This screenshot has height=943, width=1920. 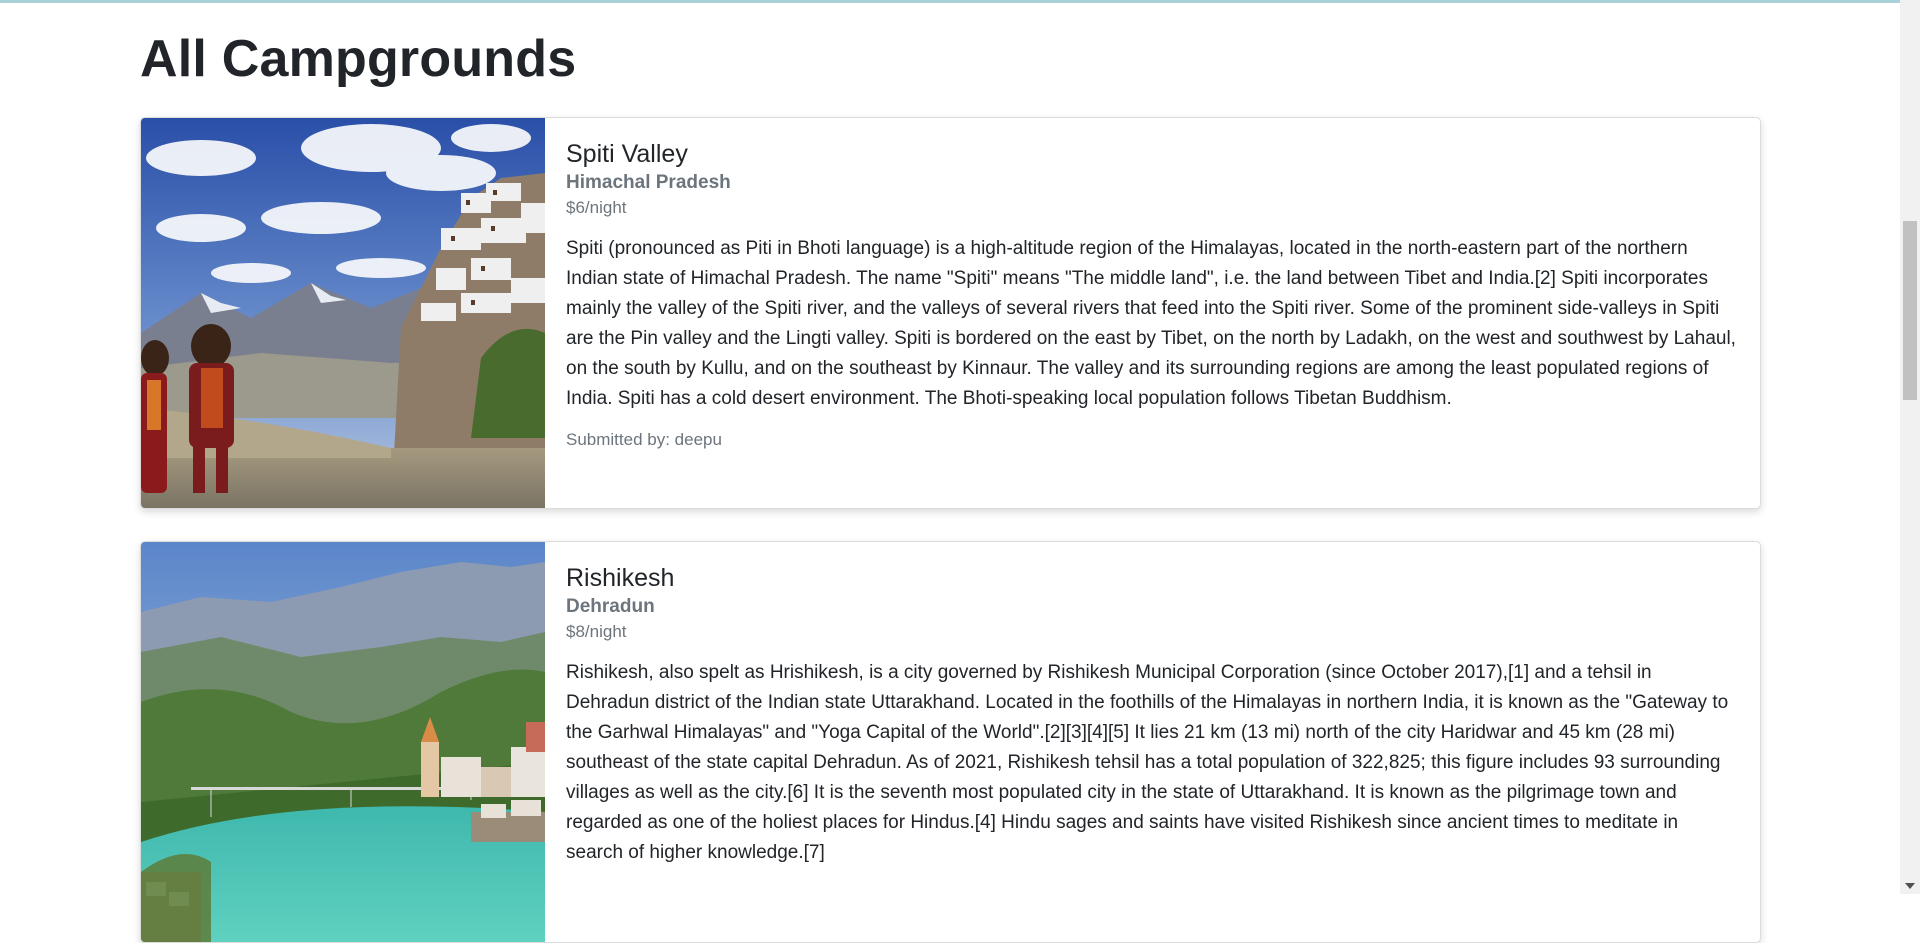 I want to click on spiti-valley-photo, so click(x=343, y=313).